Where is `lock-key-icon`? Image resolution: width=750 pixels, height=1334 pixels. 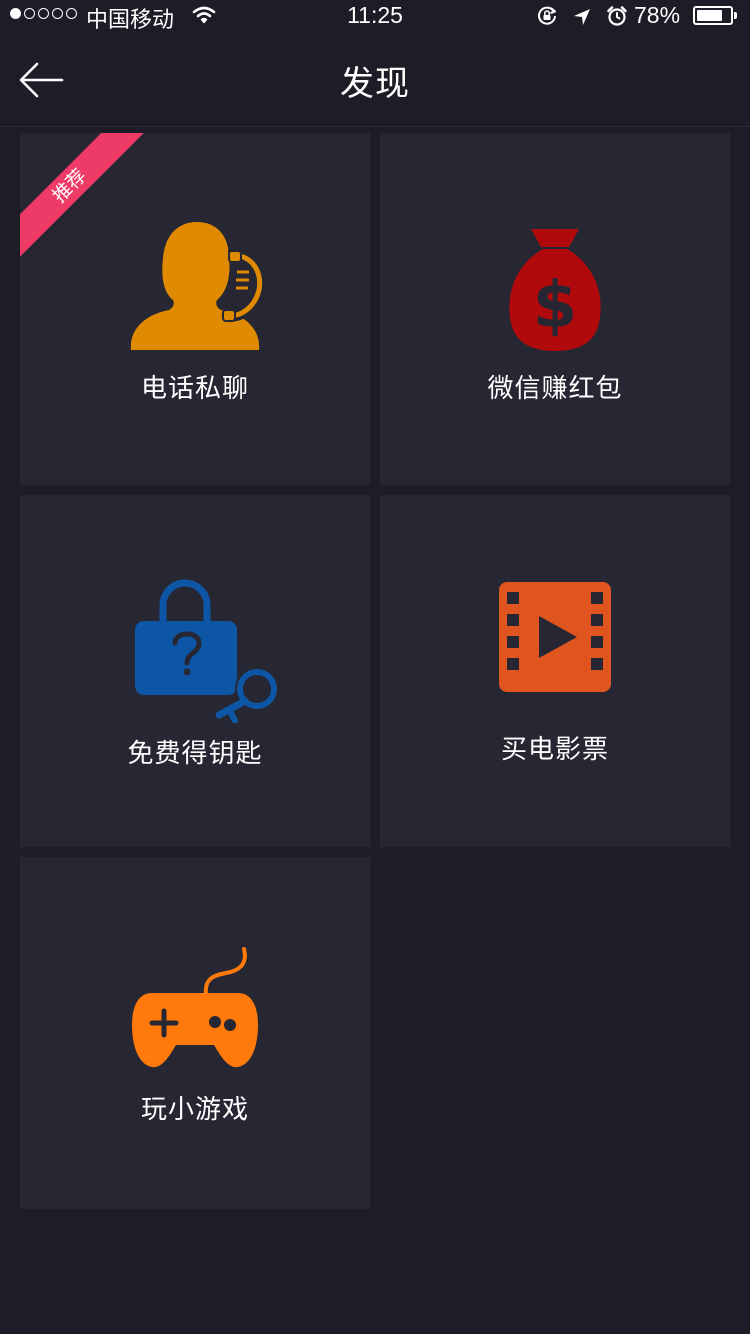 lock-key-icon is located at coordinates (210, 651).